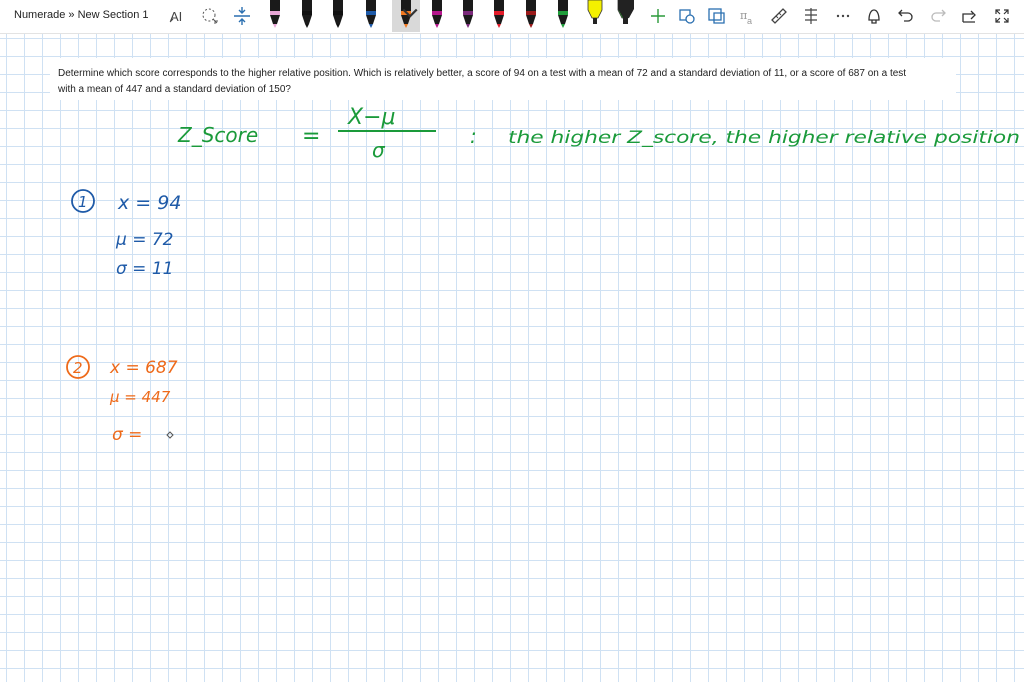  I want to click on add-pen-icon, so click(658, 16).